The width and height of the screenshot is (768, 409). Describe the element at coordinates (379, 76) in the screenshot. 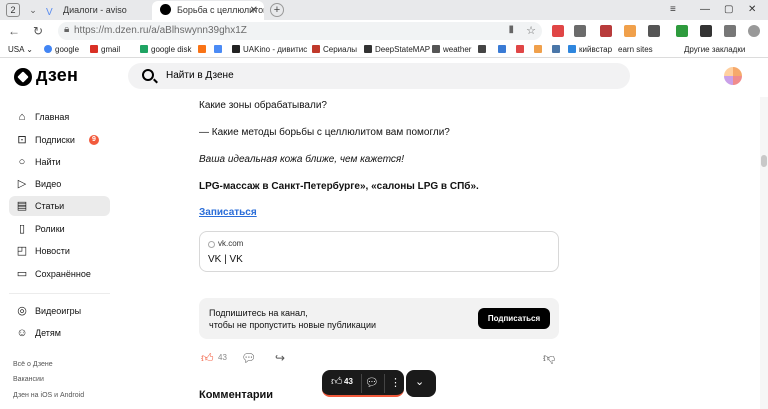

I see `search-input: Найти в Дзене` at that location.